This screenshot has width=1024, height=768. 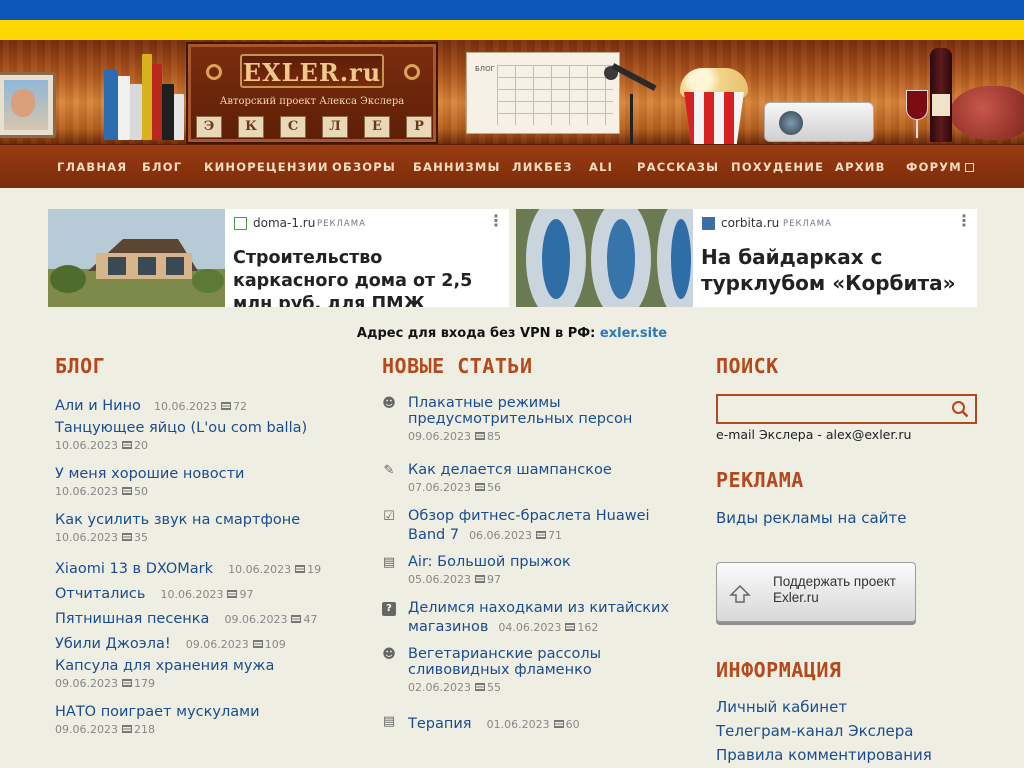 What do you see at coordinates (141, 491) in the screenshot?
I see `comment-count: 50` at bounding box center [141, 491].